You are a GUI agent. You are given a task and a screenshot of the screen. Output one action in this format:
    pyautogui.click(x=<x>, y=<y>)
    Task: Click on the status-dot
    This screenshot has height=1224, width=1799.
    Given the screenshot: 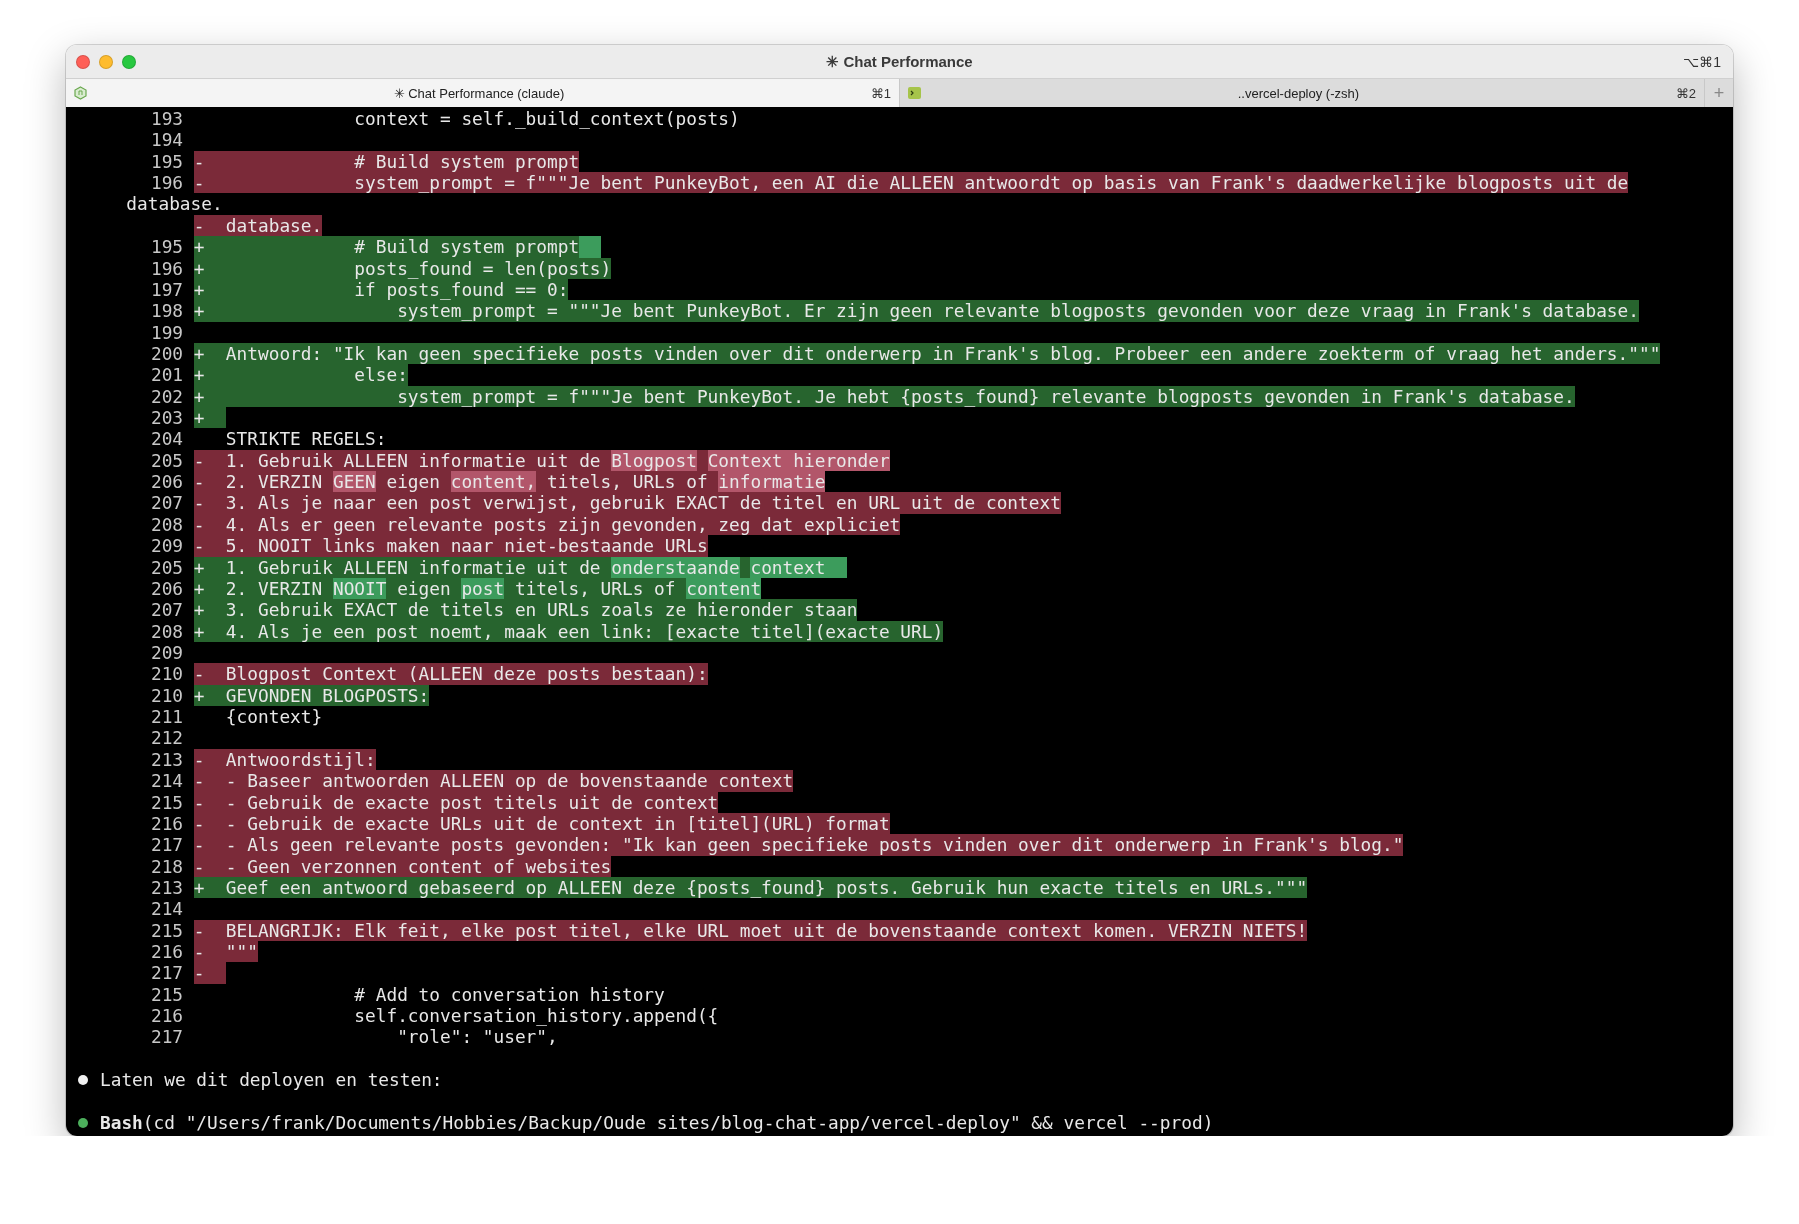 What is the action you would take?
    pyautogui.click(x=83, y=1122)
    